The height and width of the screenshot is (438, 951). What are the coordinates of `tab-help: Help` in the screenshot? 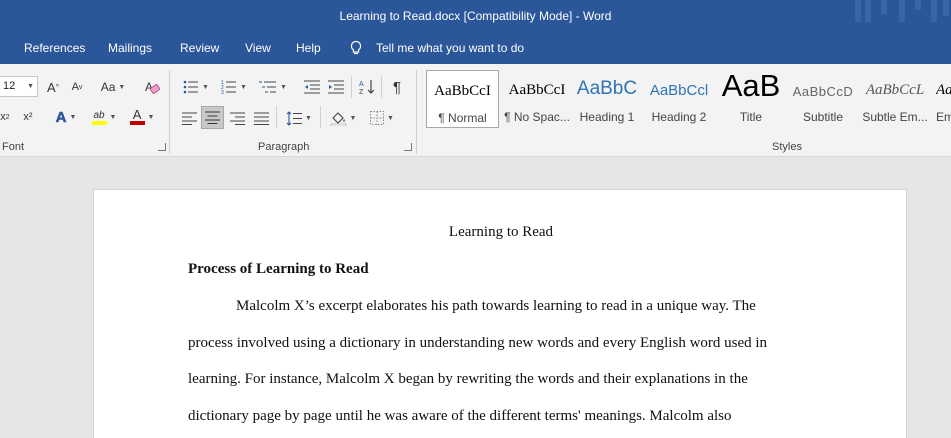 It's located at (308, 48).